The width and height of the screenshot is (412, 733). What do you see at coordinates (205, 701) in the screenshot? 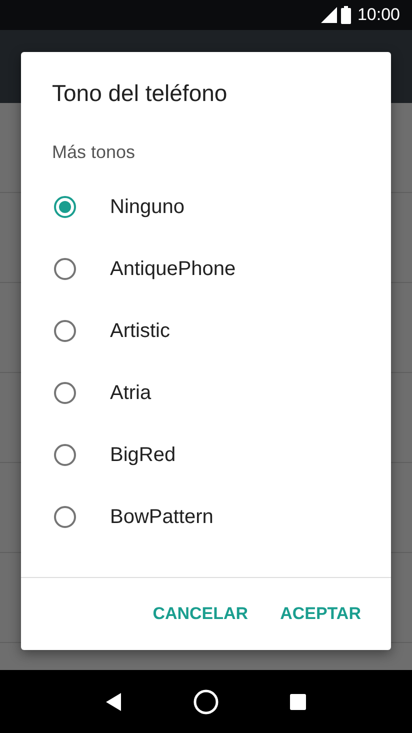
I see `home-icon` at bounding box center [205, 701].